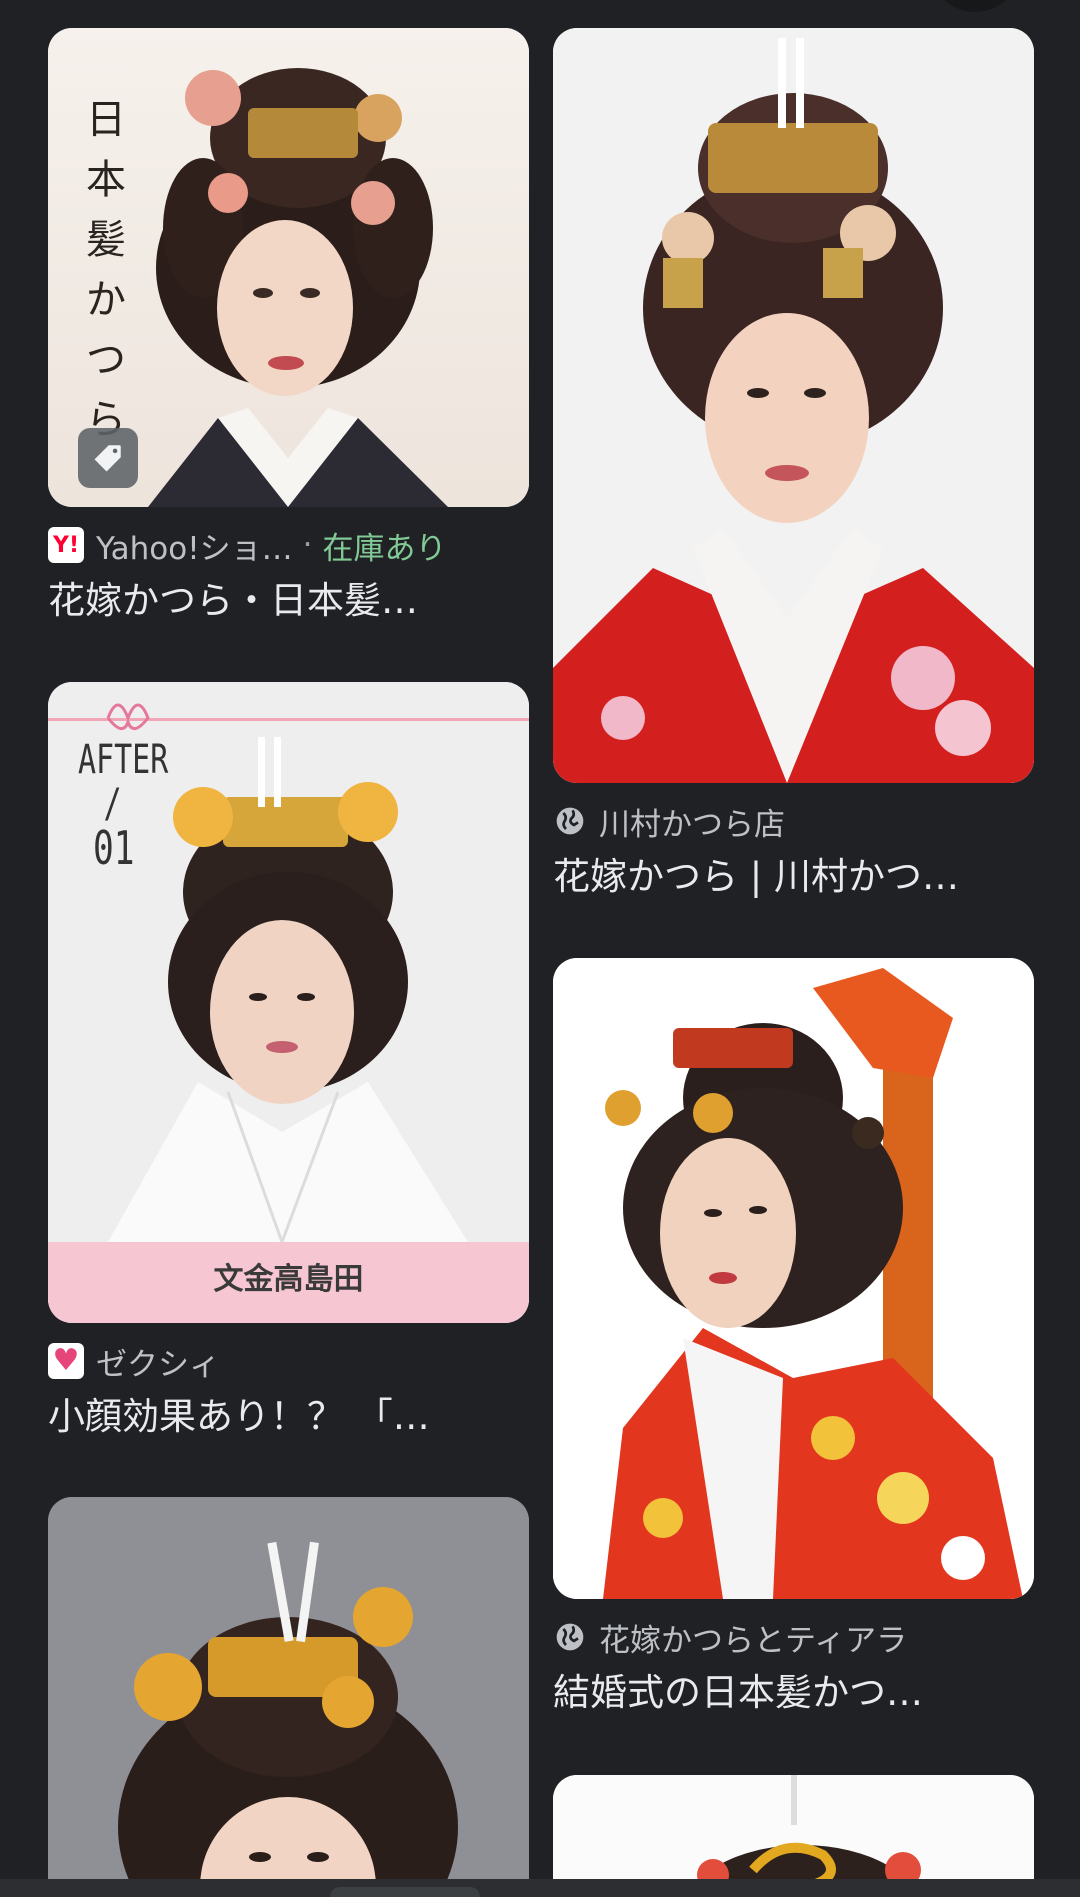 Image resolution: width=1080 pixels, height=1897 pixels. What do you see at coordinates (753, 1640) in the screenshot?
I see `source-name: 花嫁かつらとティアラ` at bounding box center [753, 1640].